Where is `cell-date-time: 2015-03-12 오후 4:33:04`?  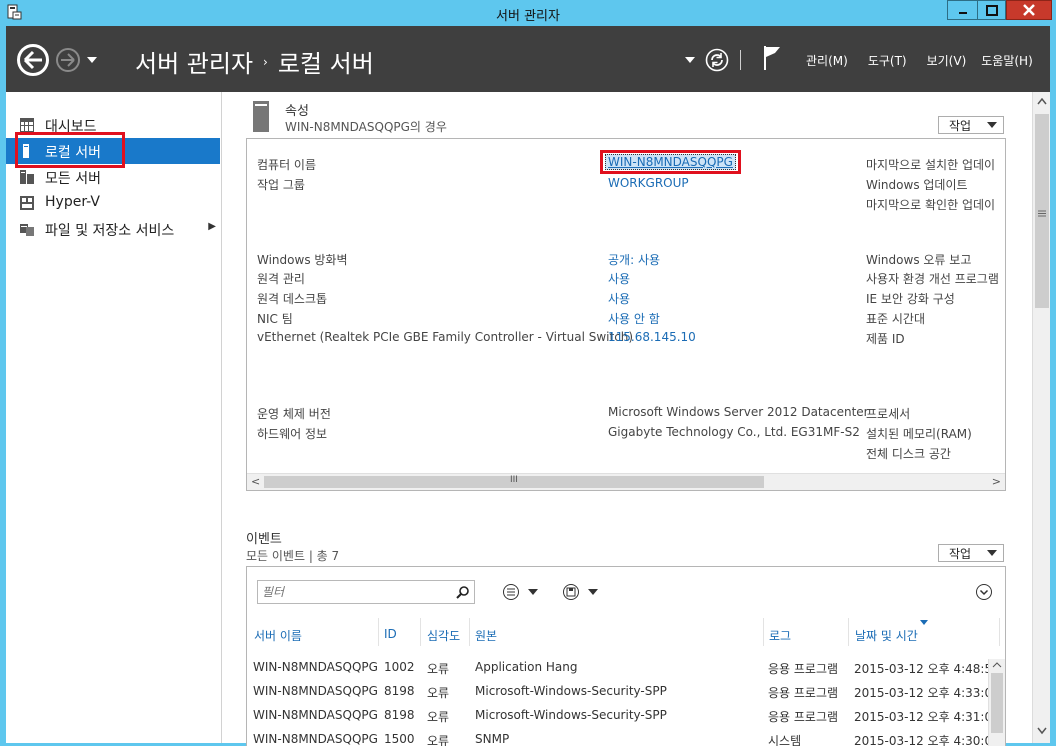 cell-date-time: 2015-03-12 오후 4:33:04 is located at coordinates (927, 693).